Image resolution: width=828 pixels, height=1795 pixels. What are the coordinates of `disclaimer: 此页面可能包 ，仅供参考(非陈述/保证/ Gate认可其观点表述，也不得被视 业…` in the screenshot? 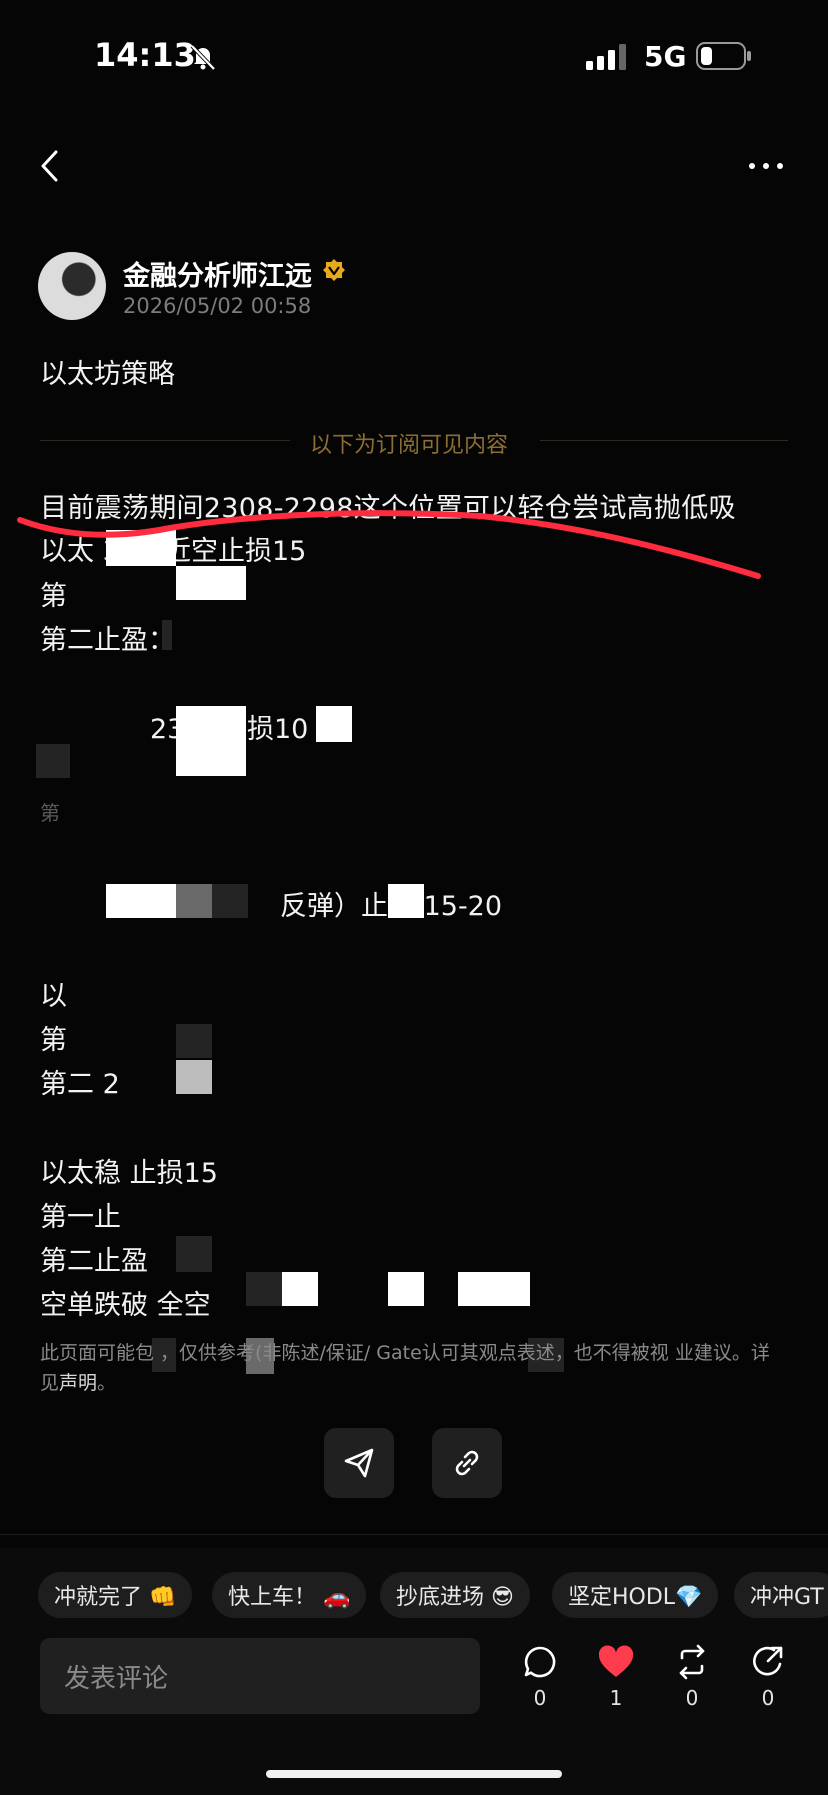 It's located at (410, 1368).